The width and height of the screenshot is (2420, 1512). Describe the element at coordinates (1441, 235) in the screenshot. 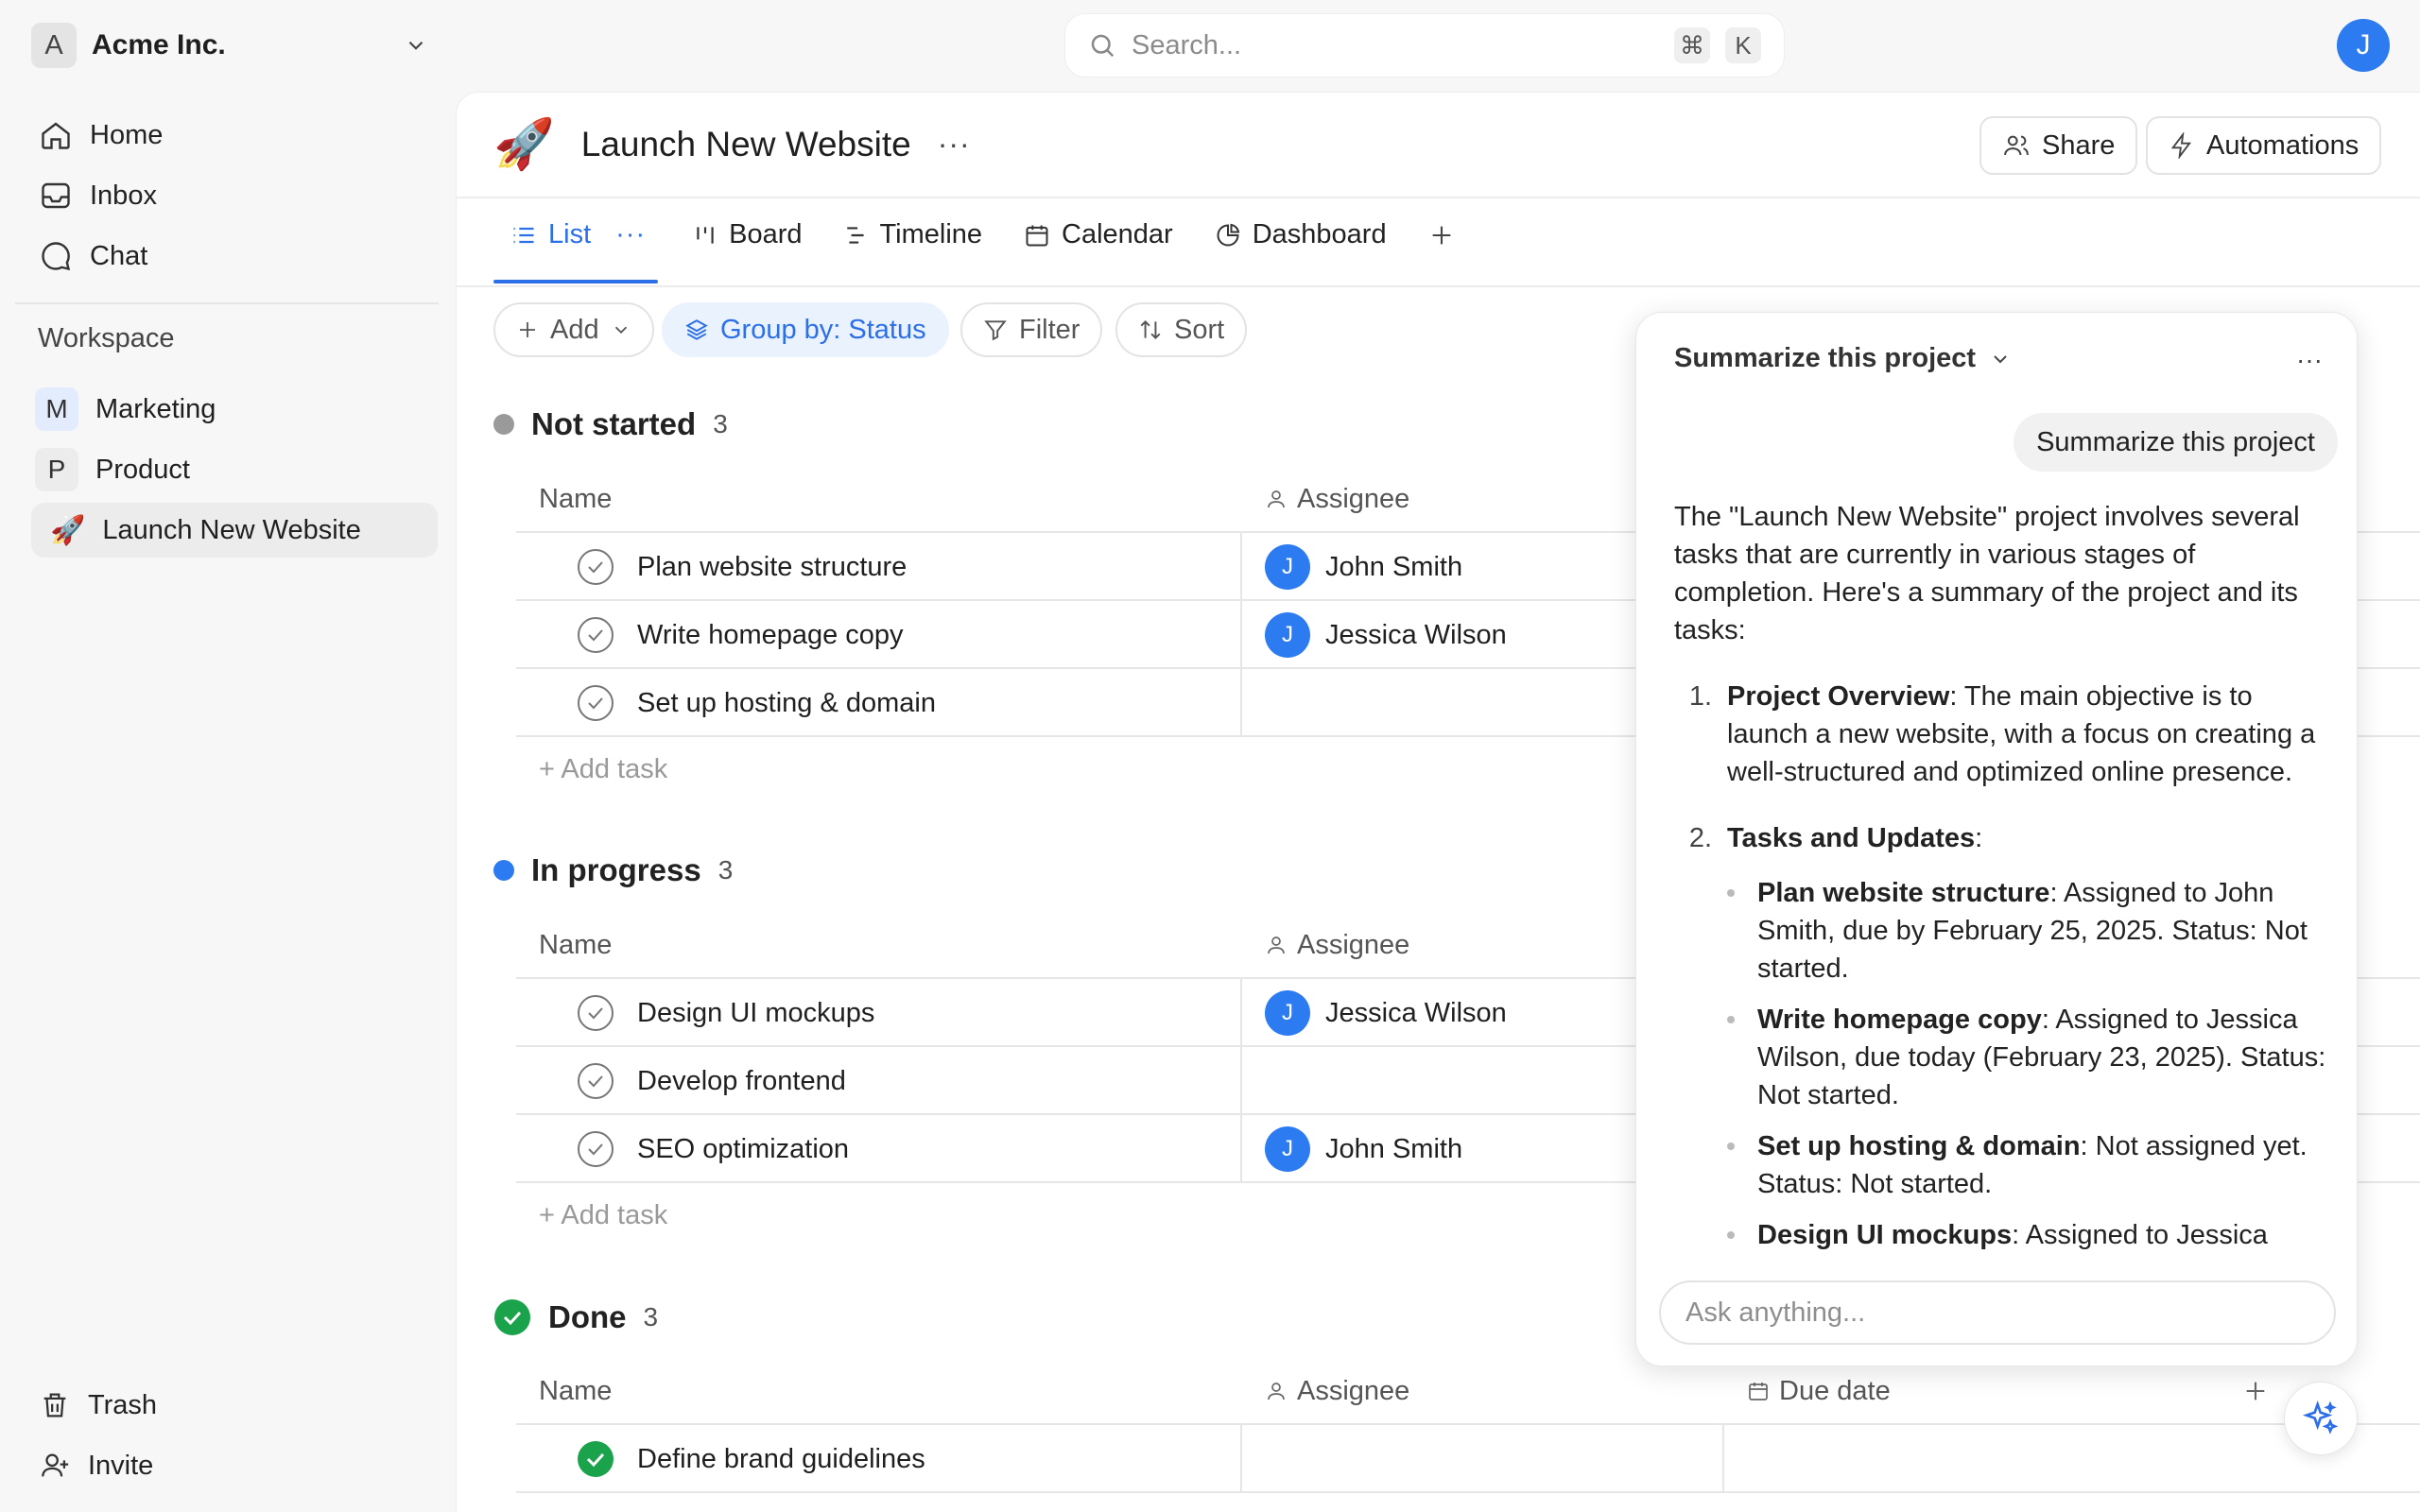

I see `add-view-button` at that location.